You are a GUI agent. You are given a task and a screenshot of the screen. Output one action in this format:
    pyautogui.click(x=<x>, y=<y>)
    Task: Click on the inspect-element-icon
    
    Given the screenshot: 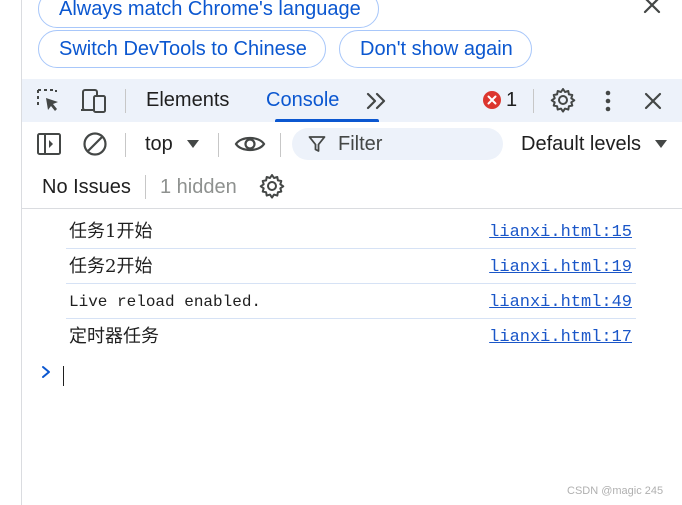 What is the action you would take?
    pyautogui.click(x=49, y=101)
    